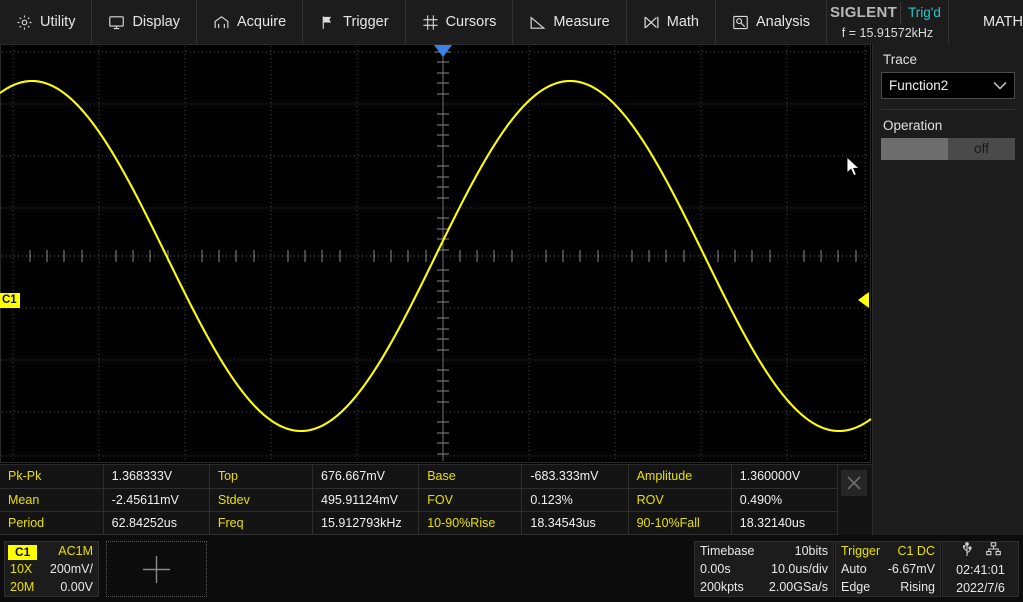 Image resolution: width=1023 pixels, height=602 pixels. What do you see at coordinates (799, 569) in the screenshot?
I see `timebase-scale: 10.0us/div` at bounding box center [799, 569].